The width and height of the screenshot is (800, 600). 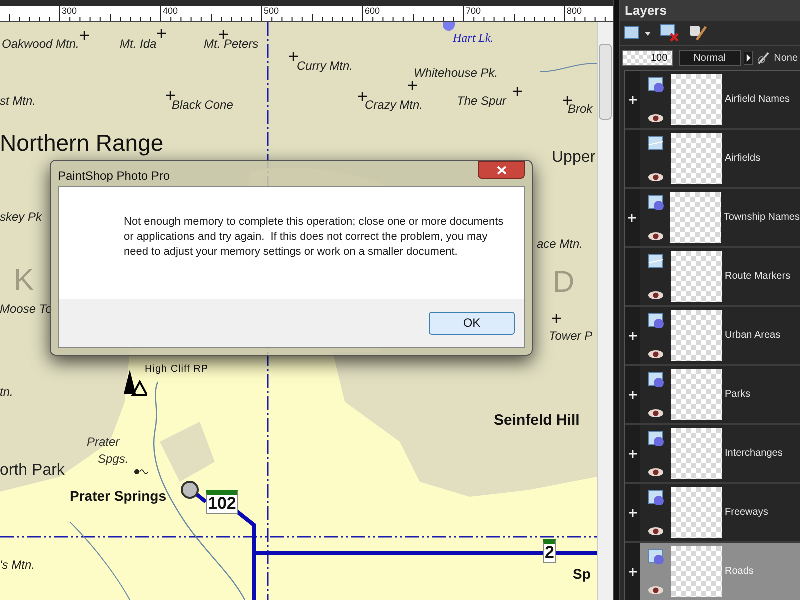 I want to click on layer-row: Airfield Names, so click(x=712, y=100).